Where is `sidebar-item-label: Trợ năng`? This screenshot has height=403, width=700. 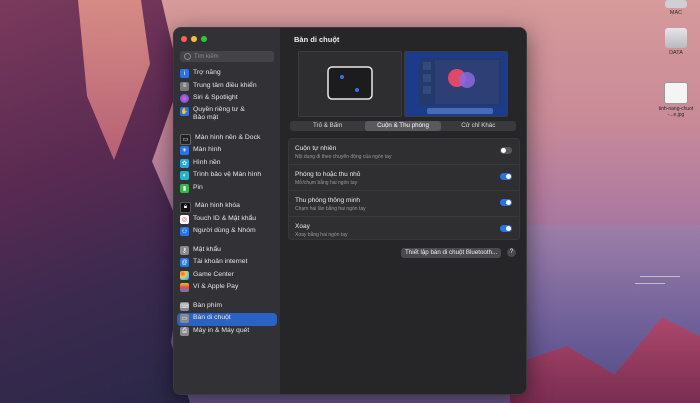
sidebar-item-label: Trợ năng is located at coordinates (207, 72).